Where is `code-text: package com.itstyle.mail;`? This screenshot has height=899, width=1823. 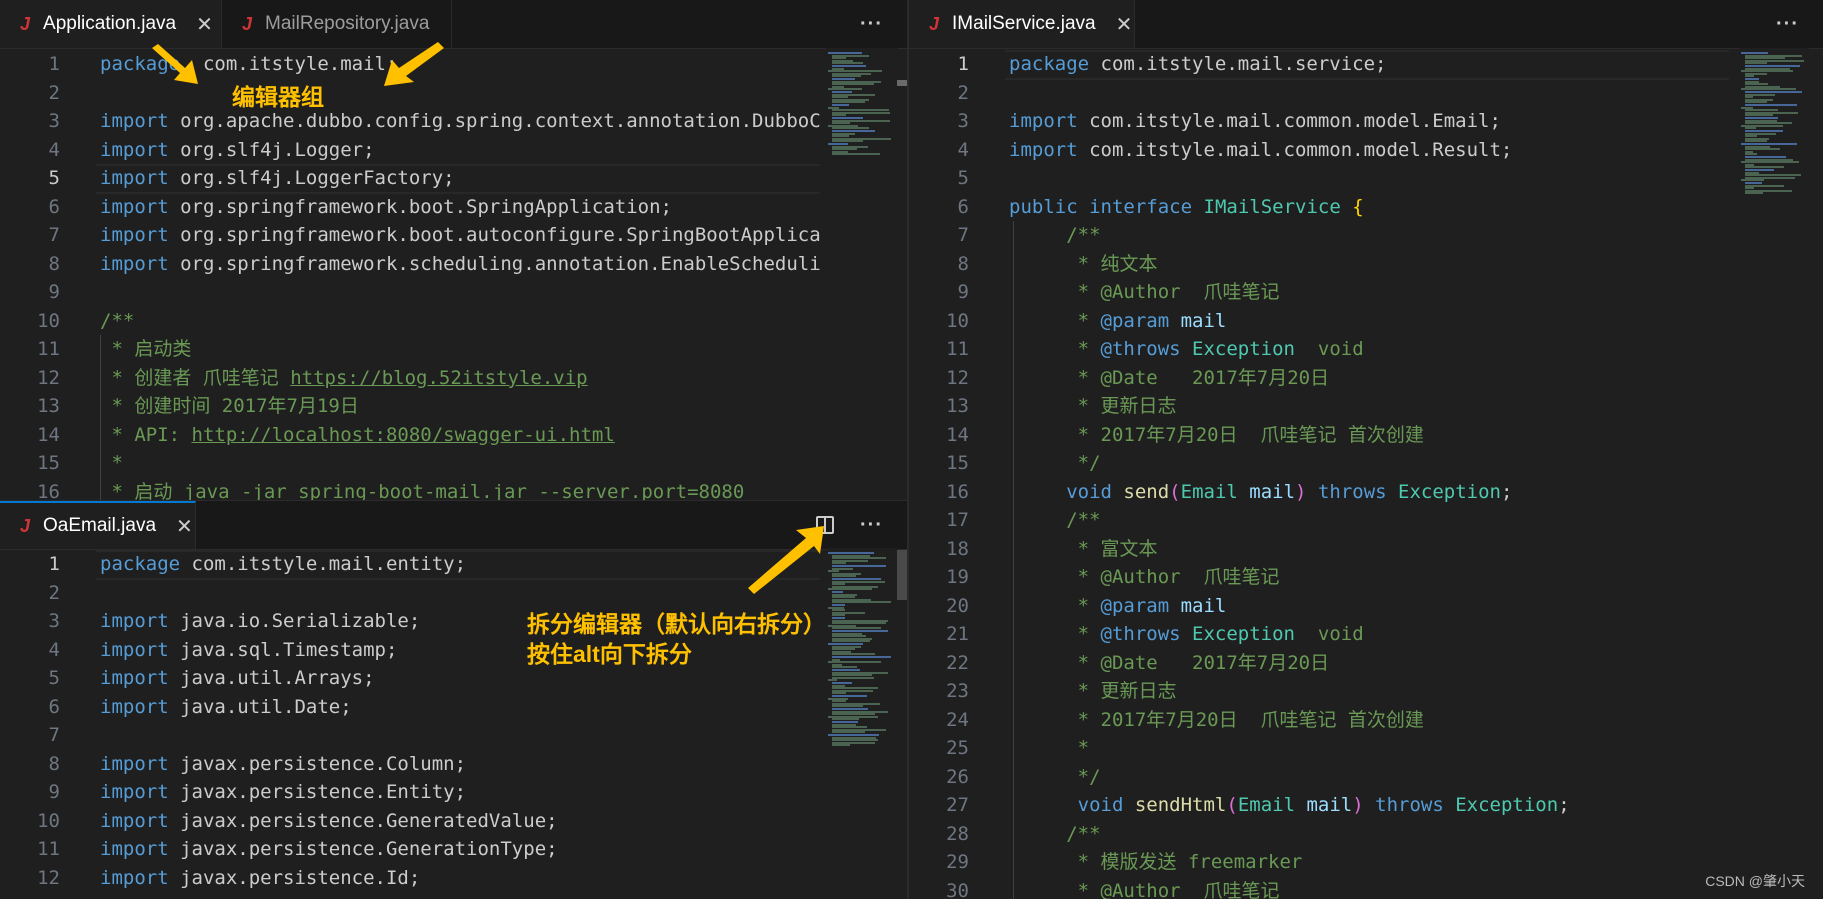 code-text: package com.itstyle.mail; is located at coordinates (248, 64).